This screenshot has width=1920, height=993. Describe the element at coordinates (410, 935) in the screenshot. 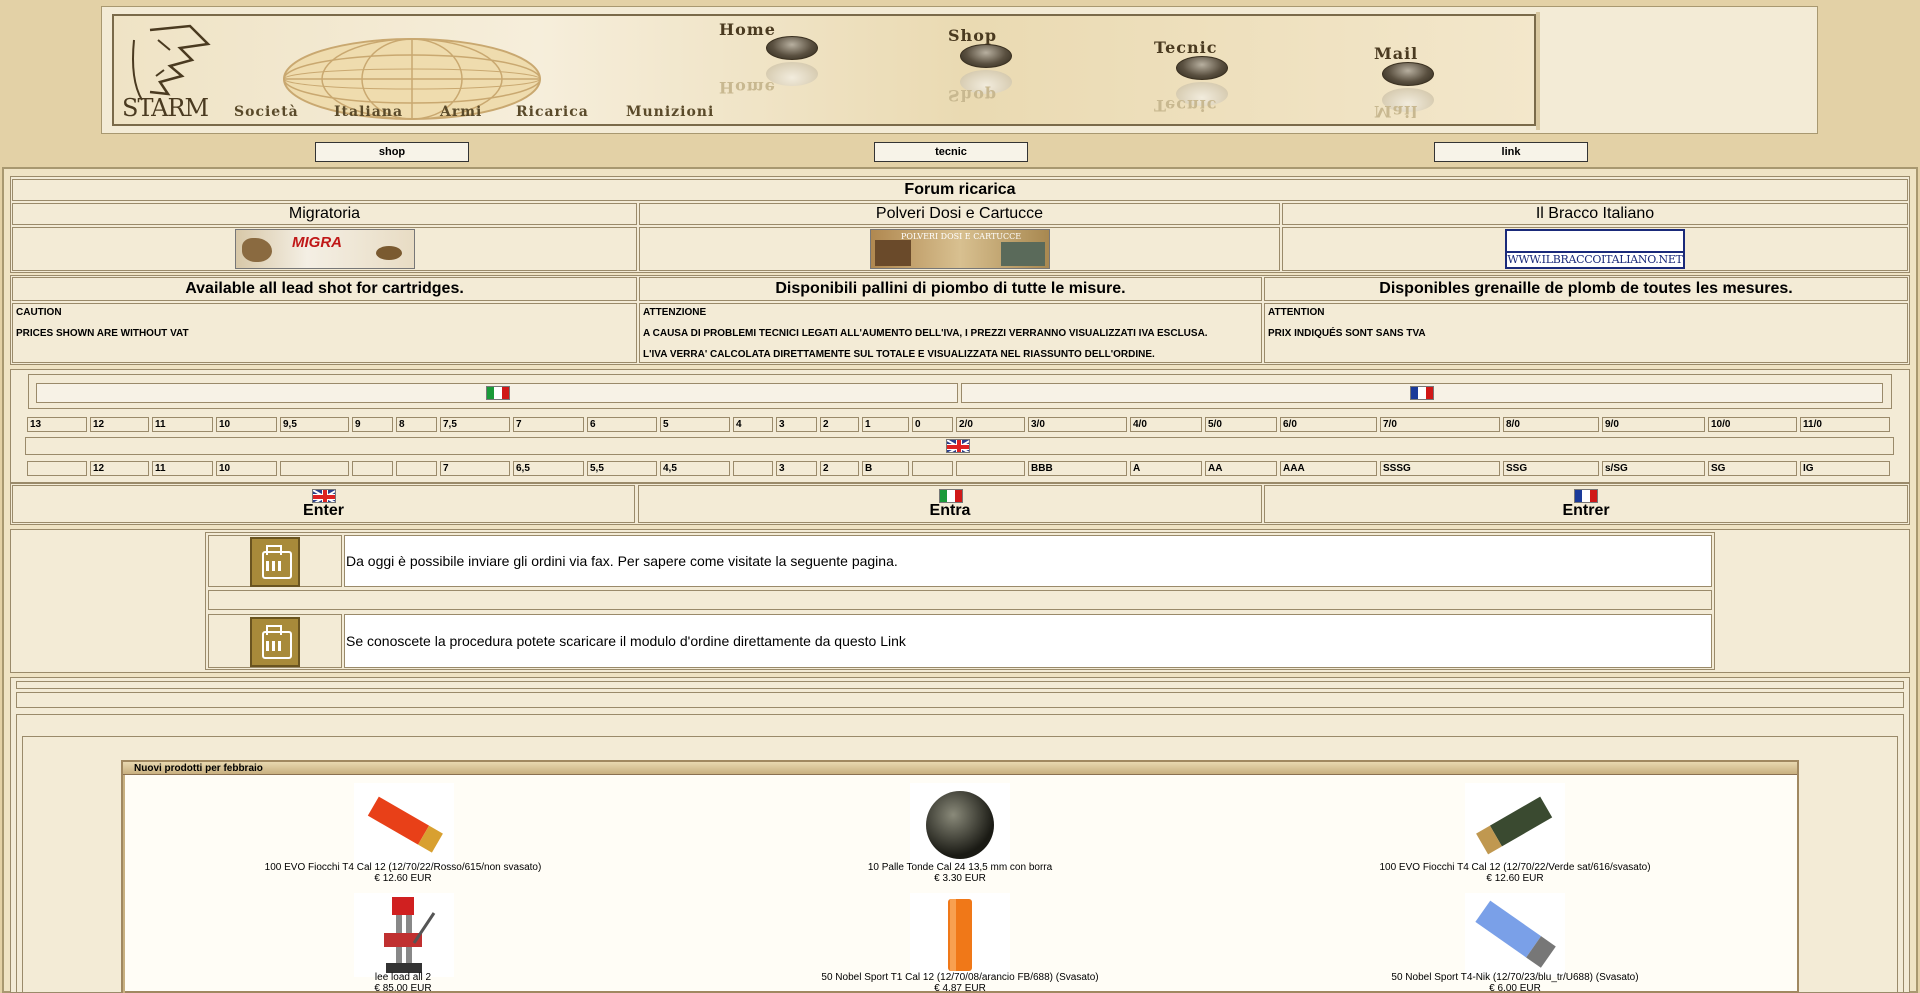

I see `reloading-press-icon` at that location.